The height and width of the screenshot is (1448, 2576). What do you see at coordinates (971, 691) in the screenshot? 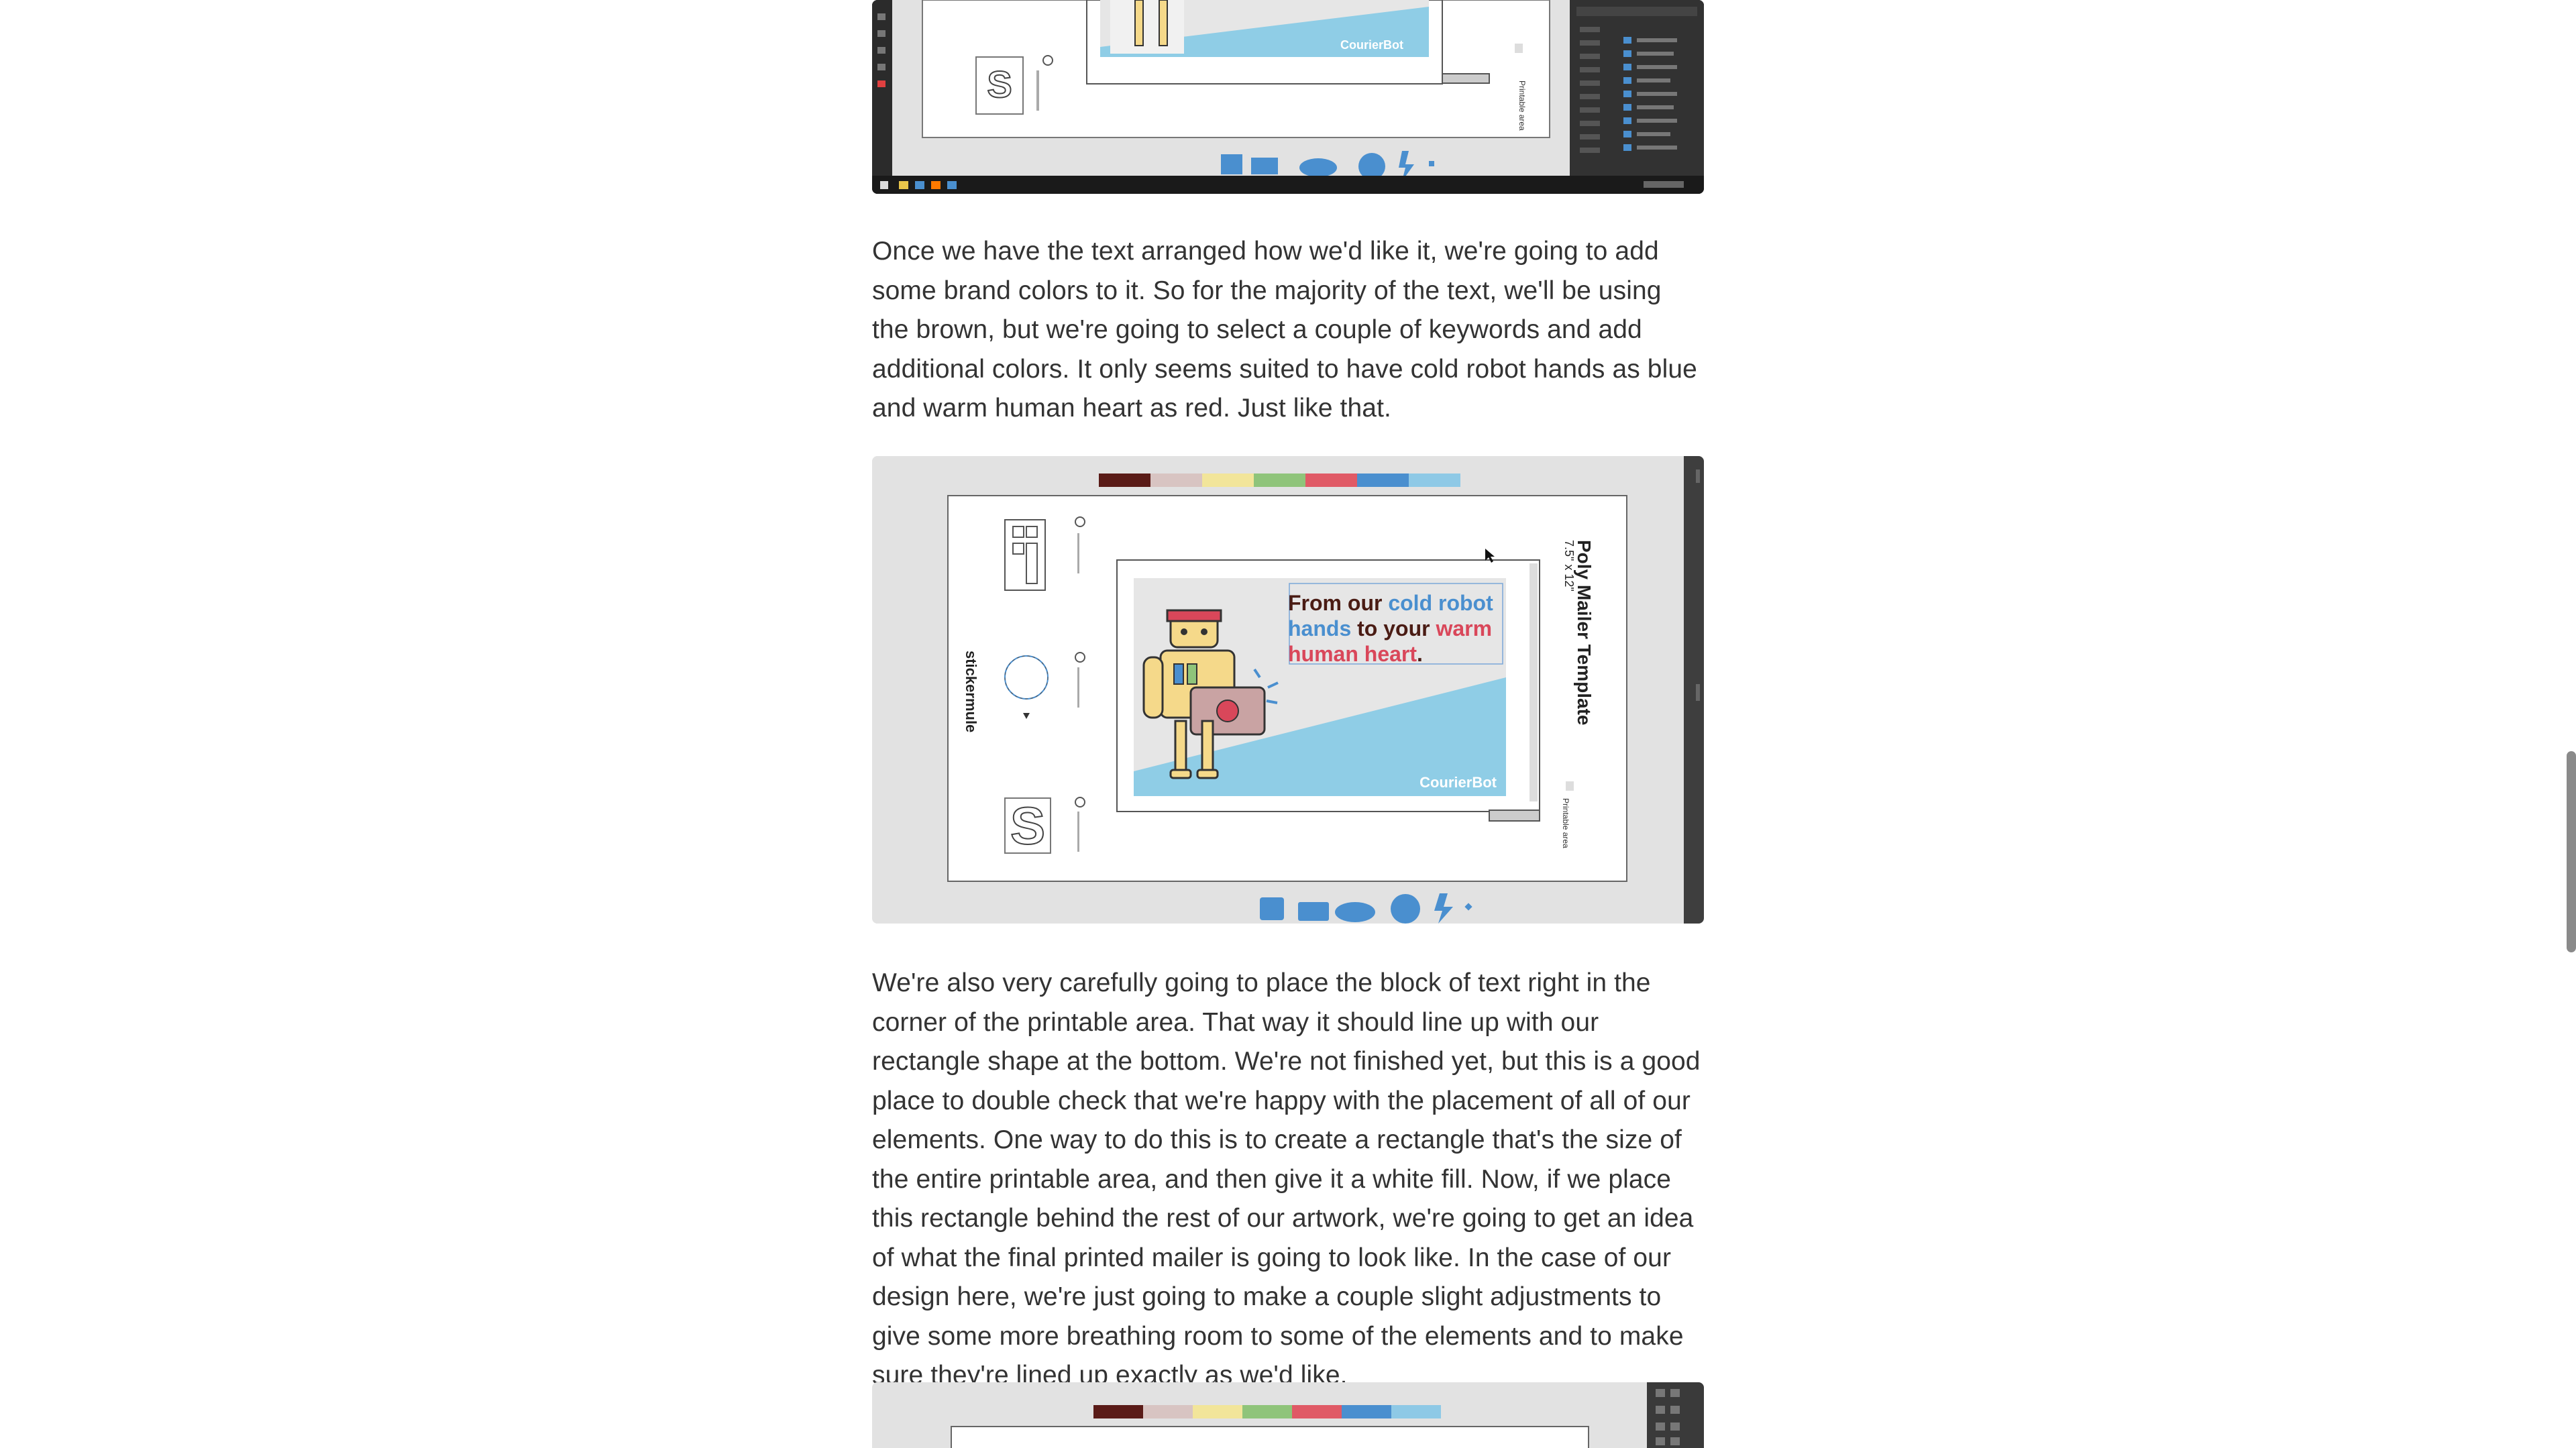
I see `stickermule-logo: stickermule` at bounding box center [971, 691].